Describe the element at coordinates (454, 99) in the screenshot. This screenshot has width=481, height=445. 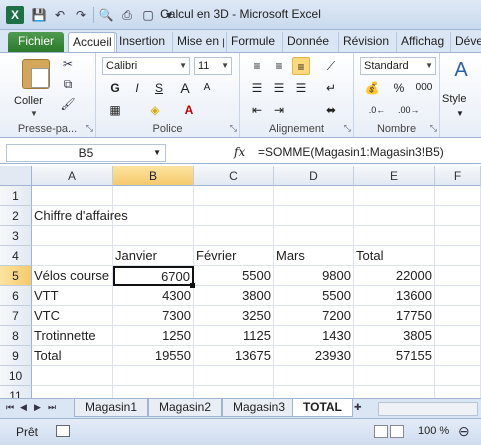
I see `styles-button: Style` at that location.